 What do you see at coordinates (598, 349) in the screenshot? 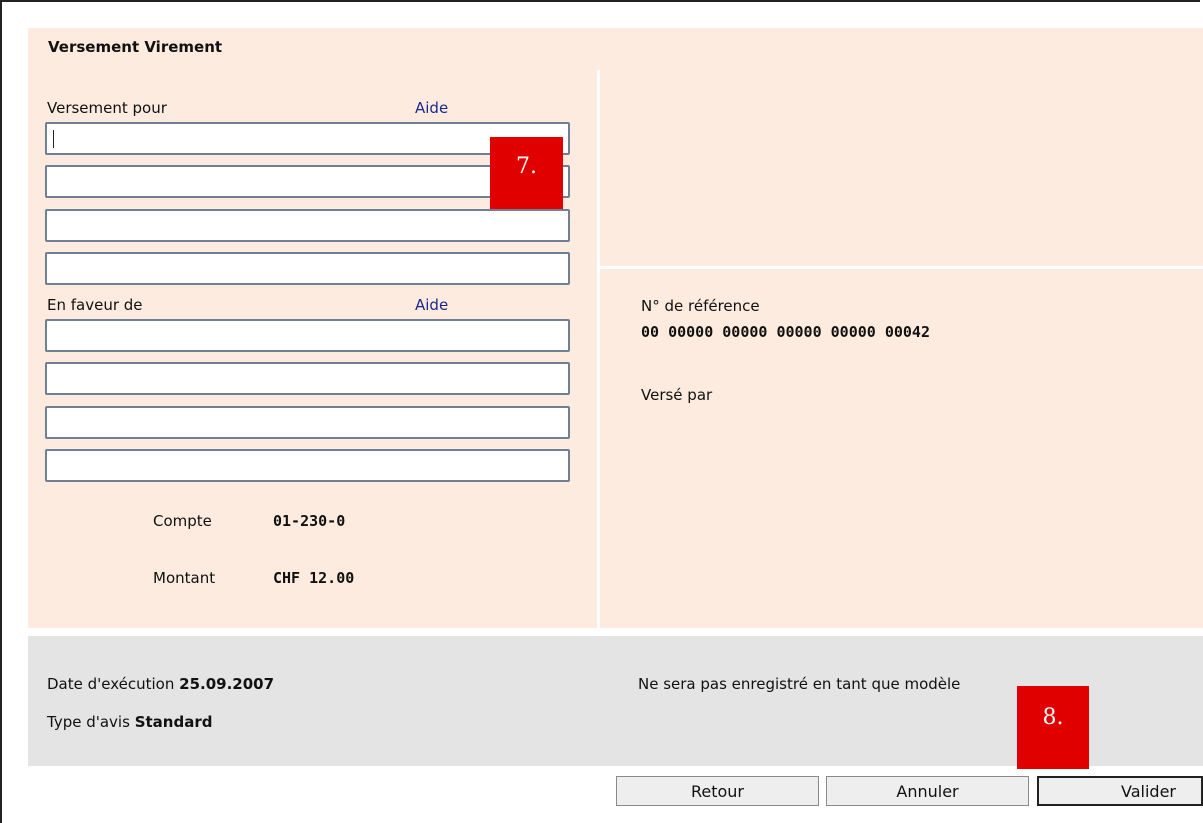
I see `column-divider` at bounding box center [598, 349].